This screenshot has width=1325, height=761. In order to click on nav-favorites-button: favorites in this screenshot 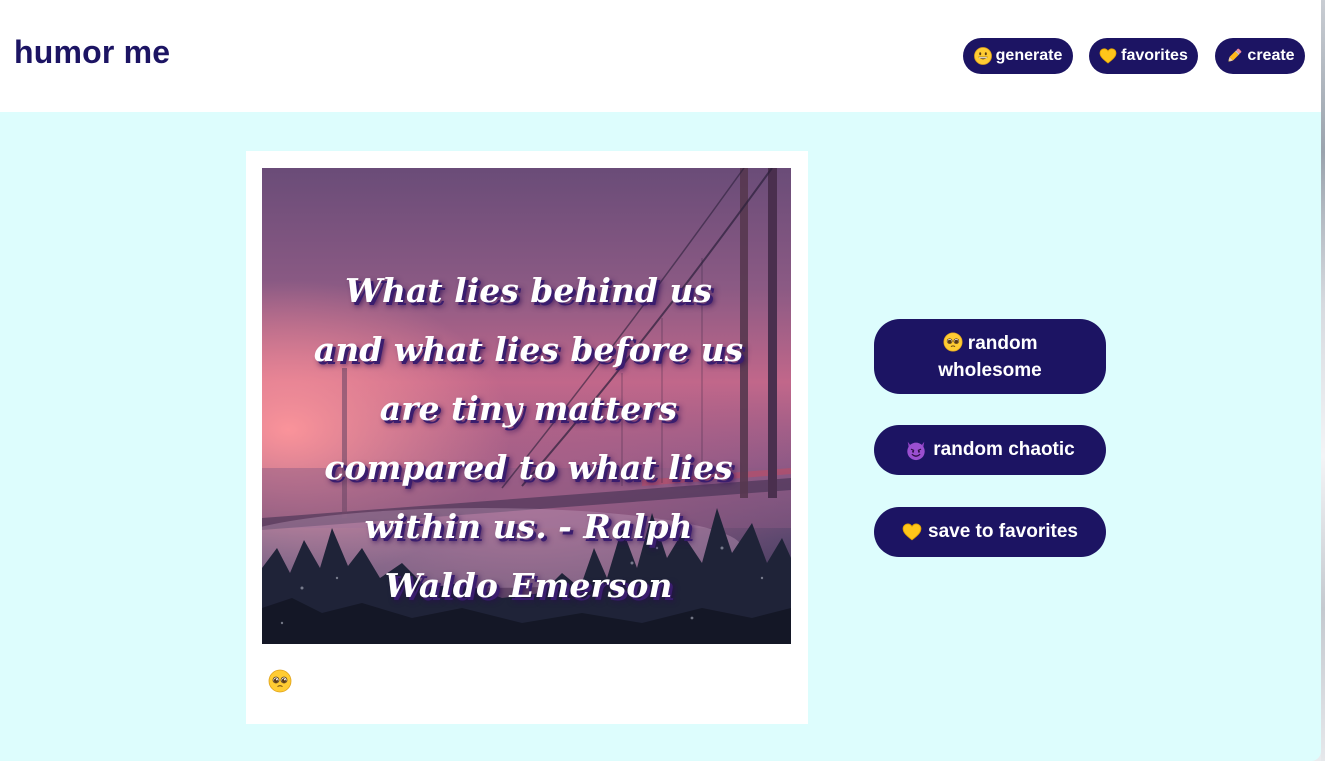, I will do `click(1143, 56)`.